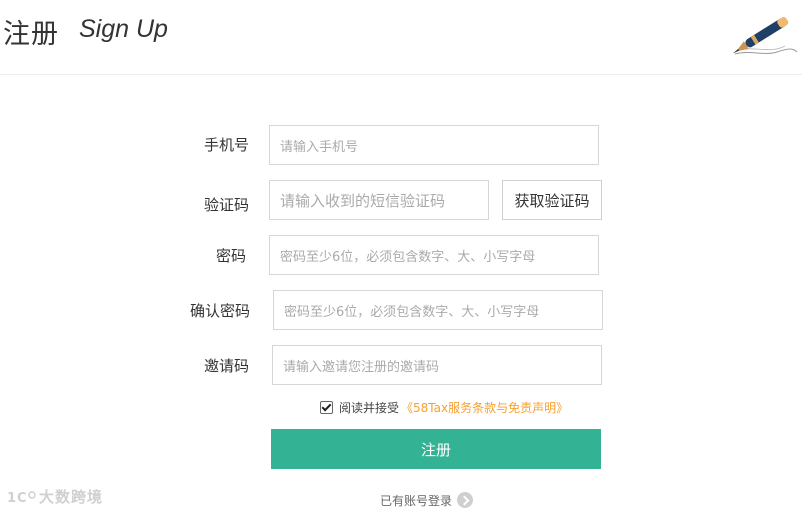 The image size is (802, 515). What do you see at coordinates (219, 311) in the screenshot?
I see `confirm-password-label: 确认密码` at bounding box center [219, 311].